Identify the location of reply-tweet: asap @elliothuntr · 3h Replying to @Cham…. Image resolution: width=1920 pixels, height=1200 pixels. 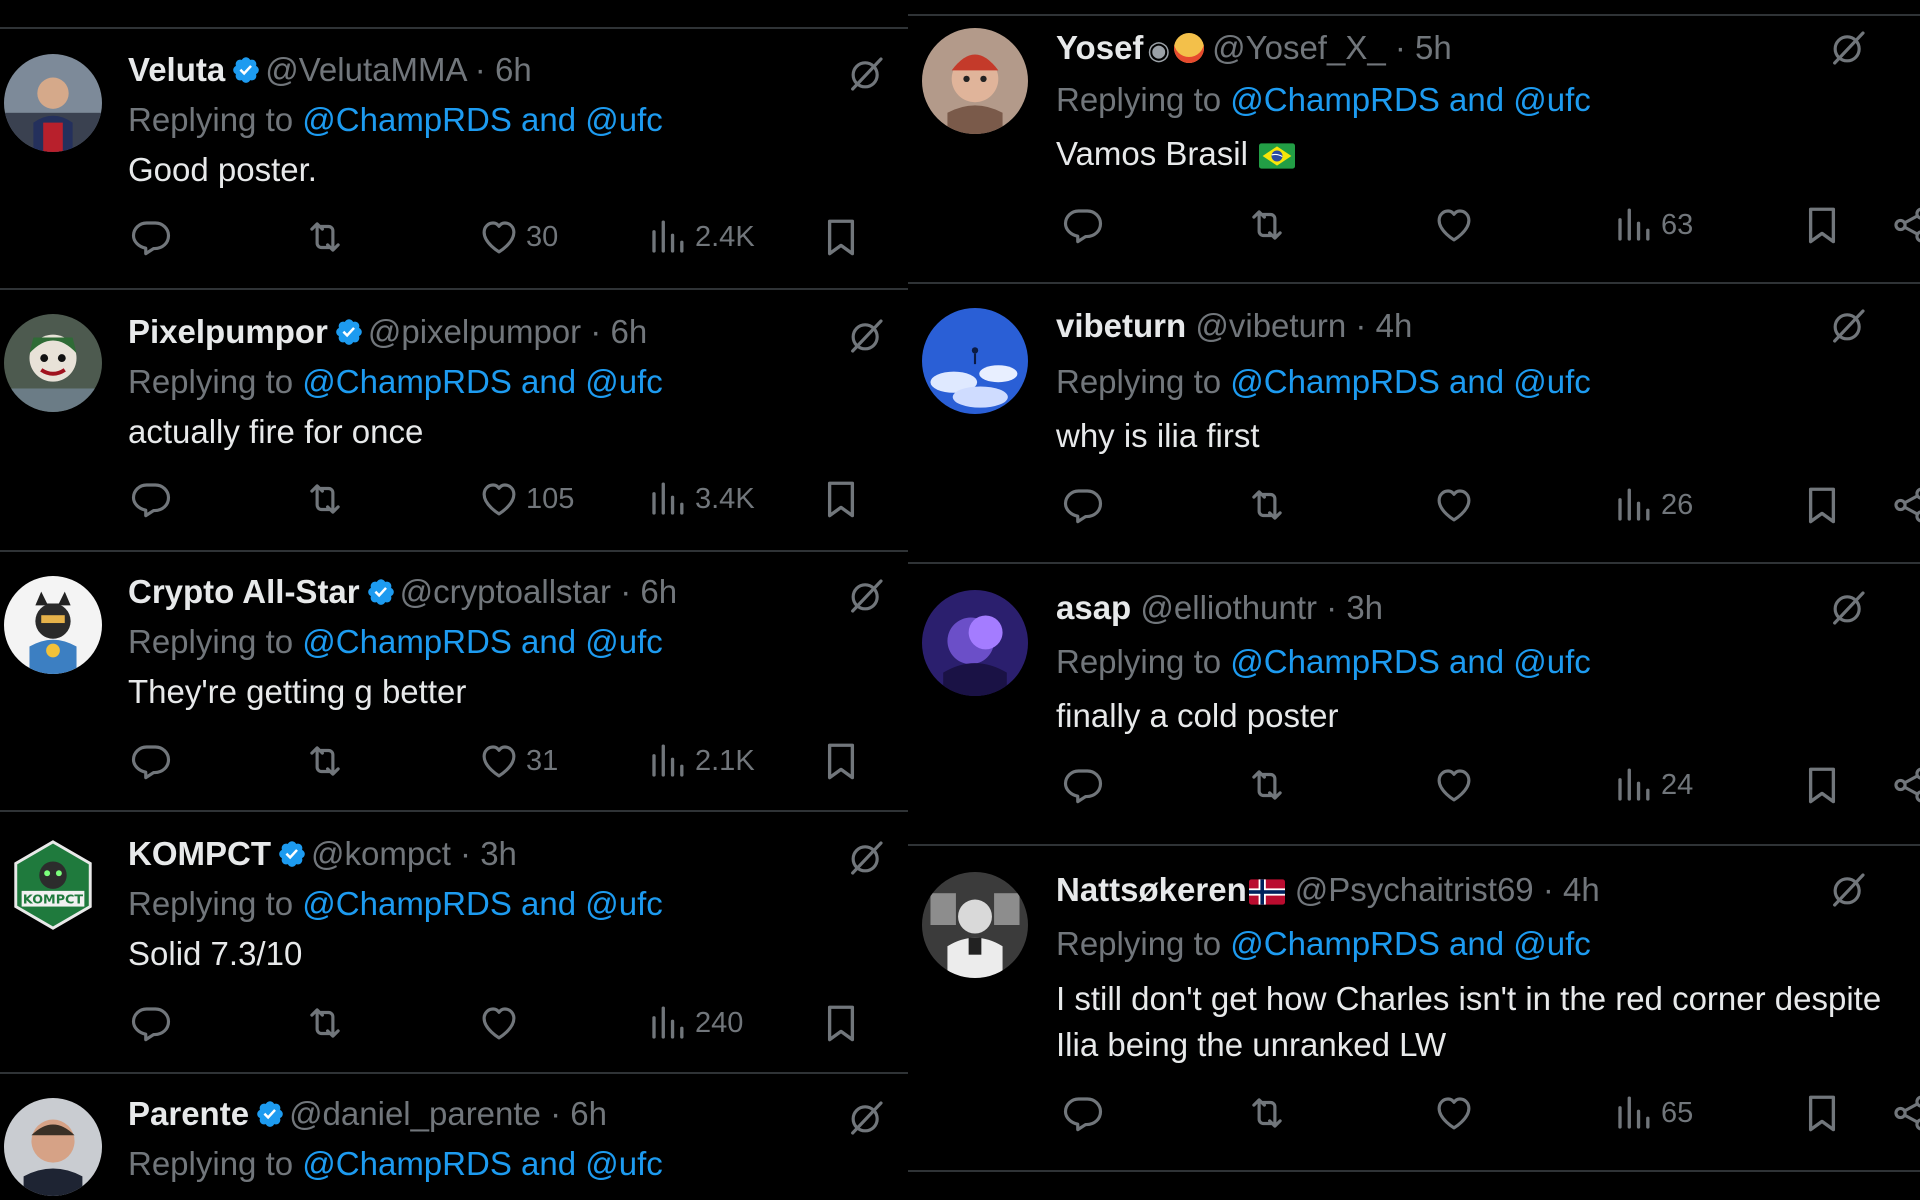
(1414, 704).